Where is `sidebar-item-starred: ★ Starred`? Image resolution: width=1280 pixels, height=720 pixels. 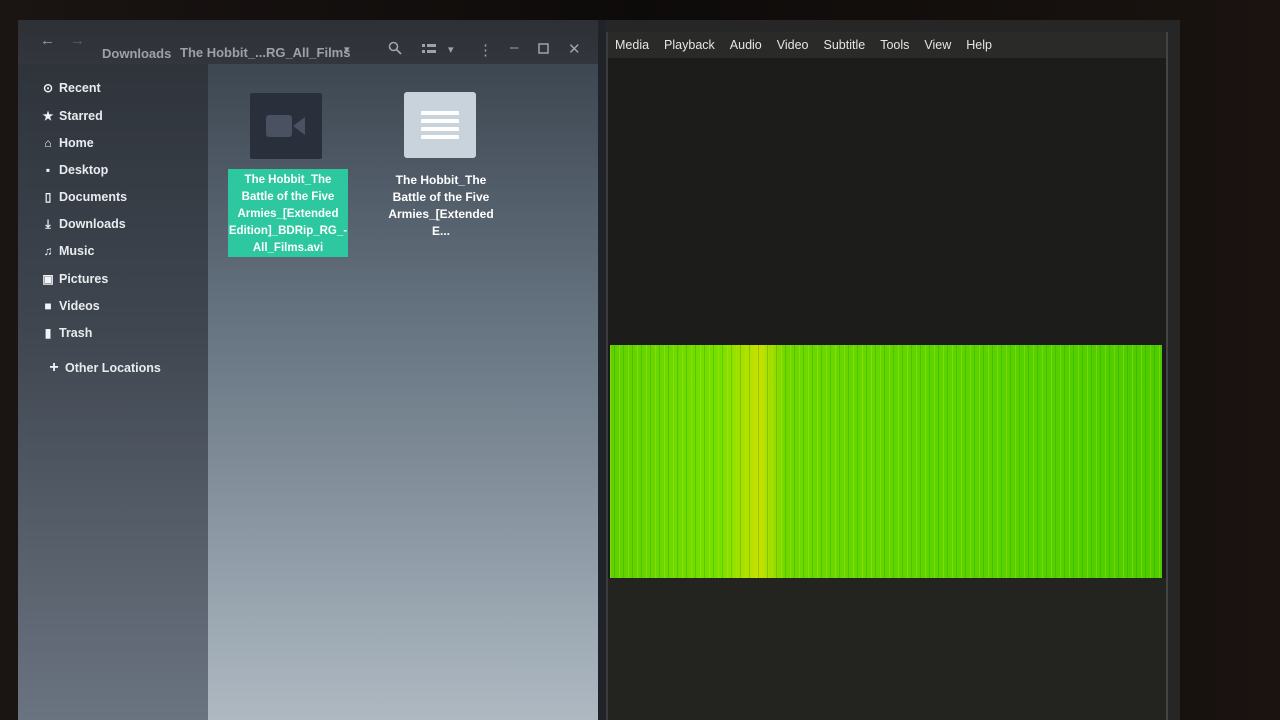 sidebar-item-starred: ★ Starred is located at coordinates (71, 116).